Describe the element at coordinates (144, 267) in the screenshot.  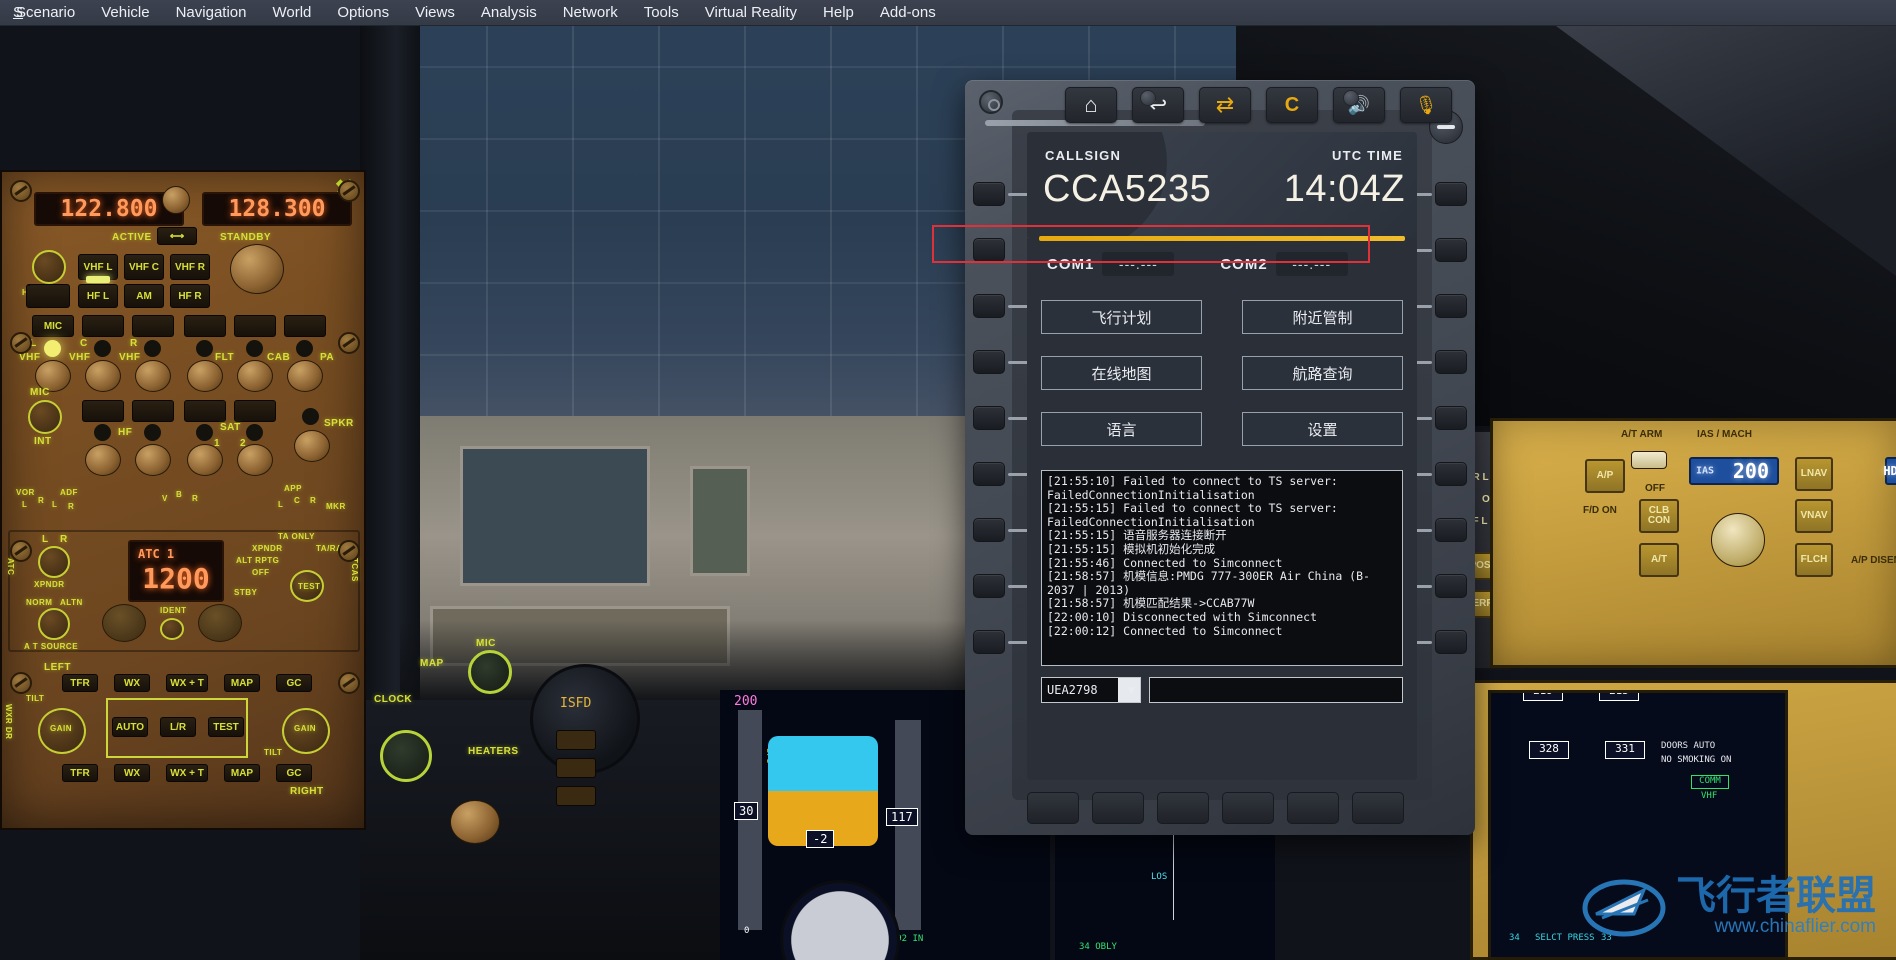
I see `vhf-c-button: VHF C` at that location.